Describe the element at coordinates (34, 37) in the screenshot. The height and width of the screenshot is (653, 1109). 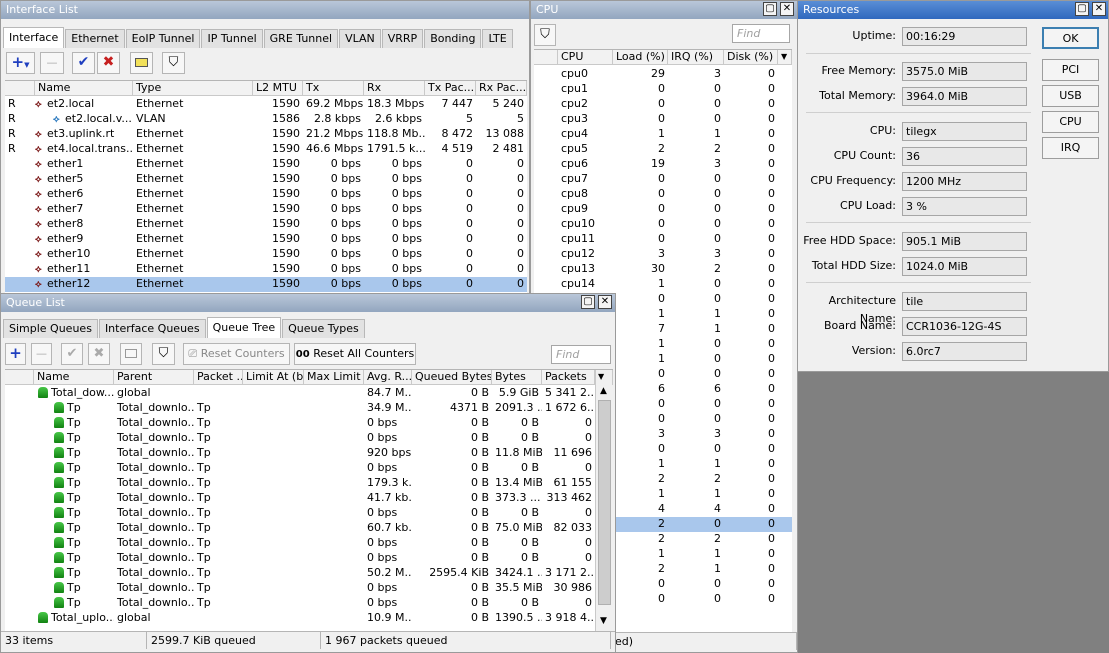
I see `tab-interface: Interface` at that location.